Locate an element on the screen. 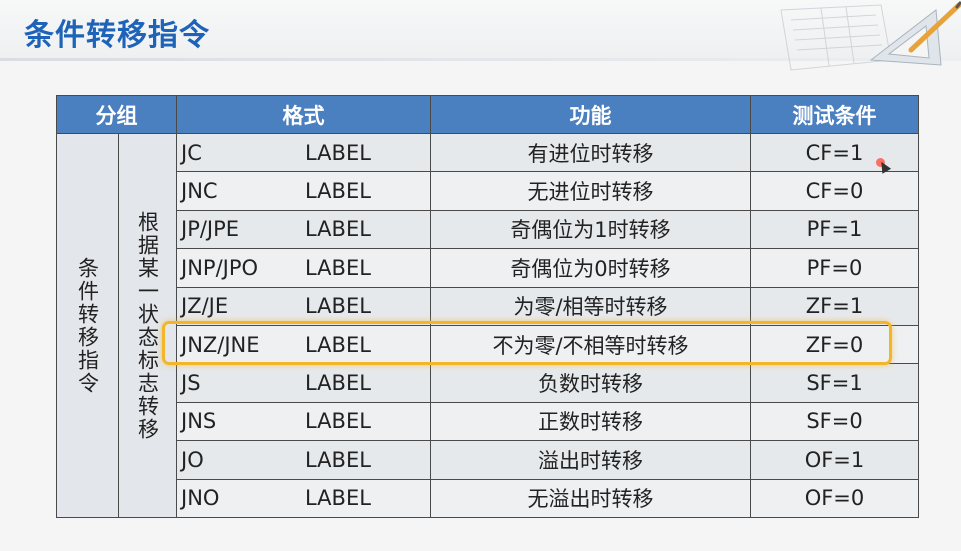  table-row: JP/JPE LABEL 奇偶位为1时转移 PF=1 is located at coordinates (488, 229).